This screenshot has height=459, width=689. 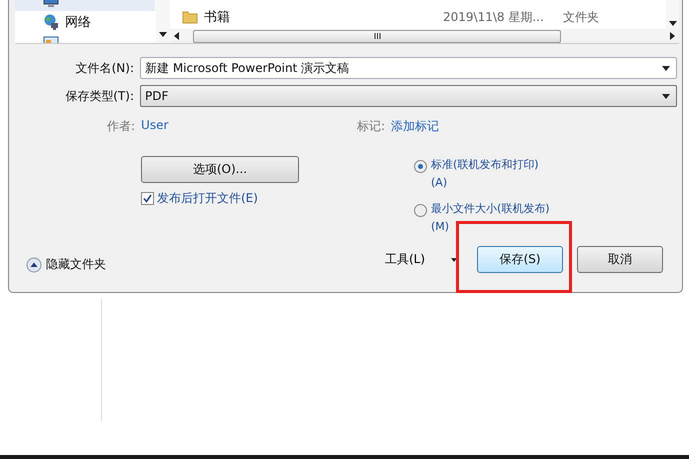 What do you see at coordinates (85, 21) in the screenshot?
I see `sidebar-item: 网络` at bounding box center [85, 21].